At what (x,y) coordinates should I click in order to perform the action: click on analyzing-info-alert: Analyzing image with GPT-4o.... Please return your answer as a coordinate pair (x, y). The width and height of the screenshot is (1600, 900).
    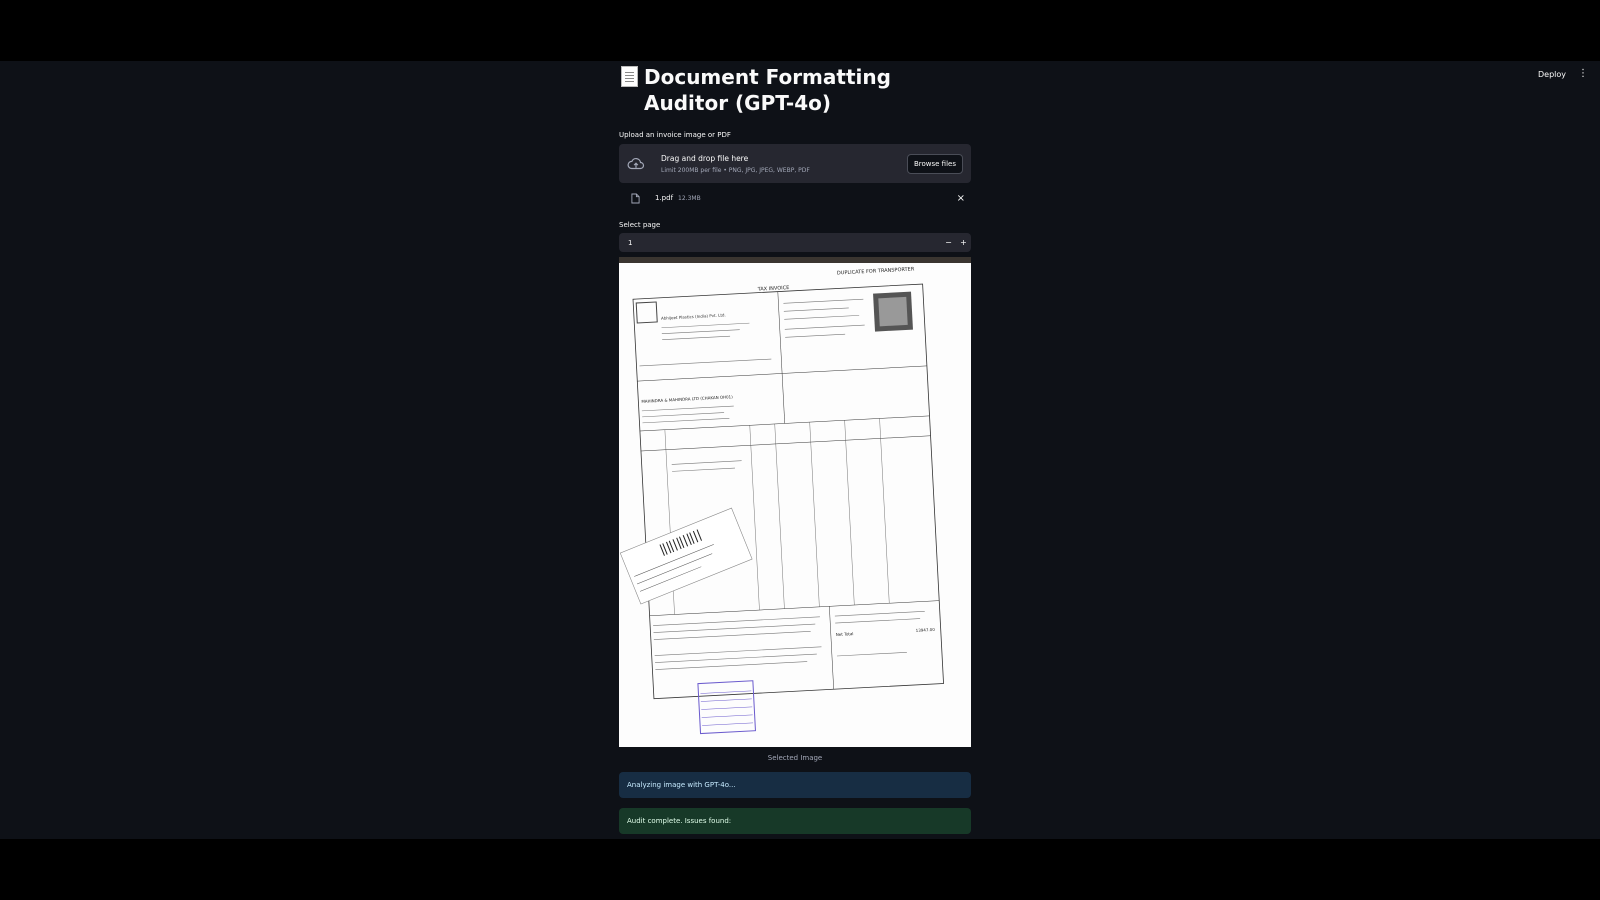
    Looking at the image, I should click on (795, 785).